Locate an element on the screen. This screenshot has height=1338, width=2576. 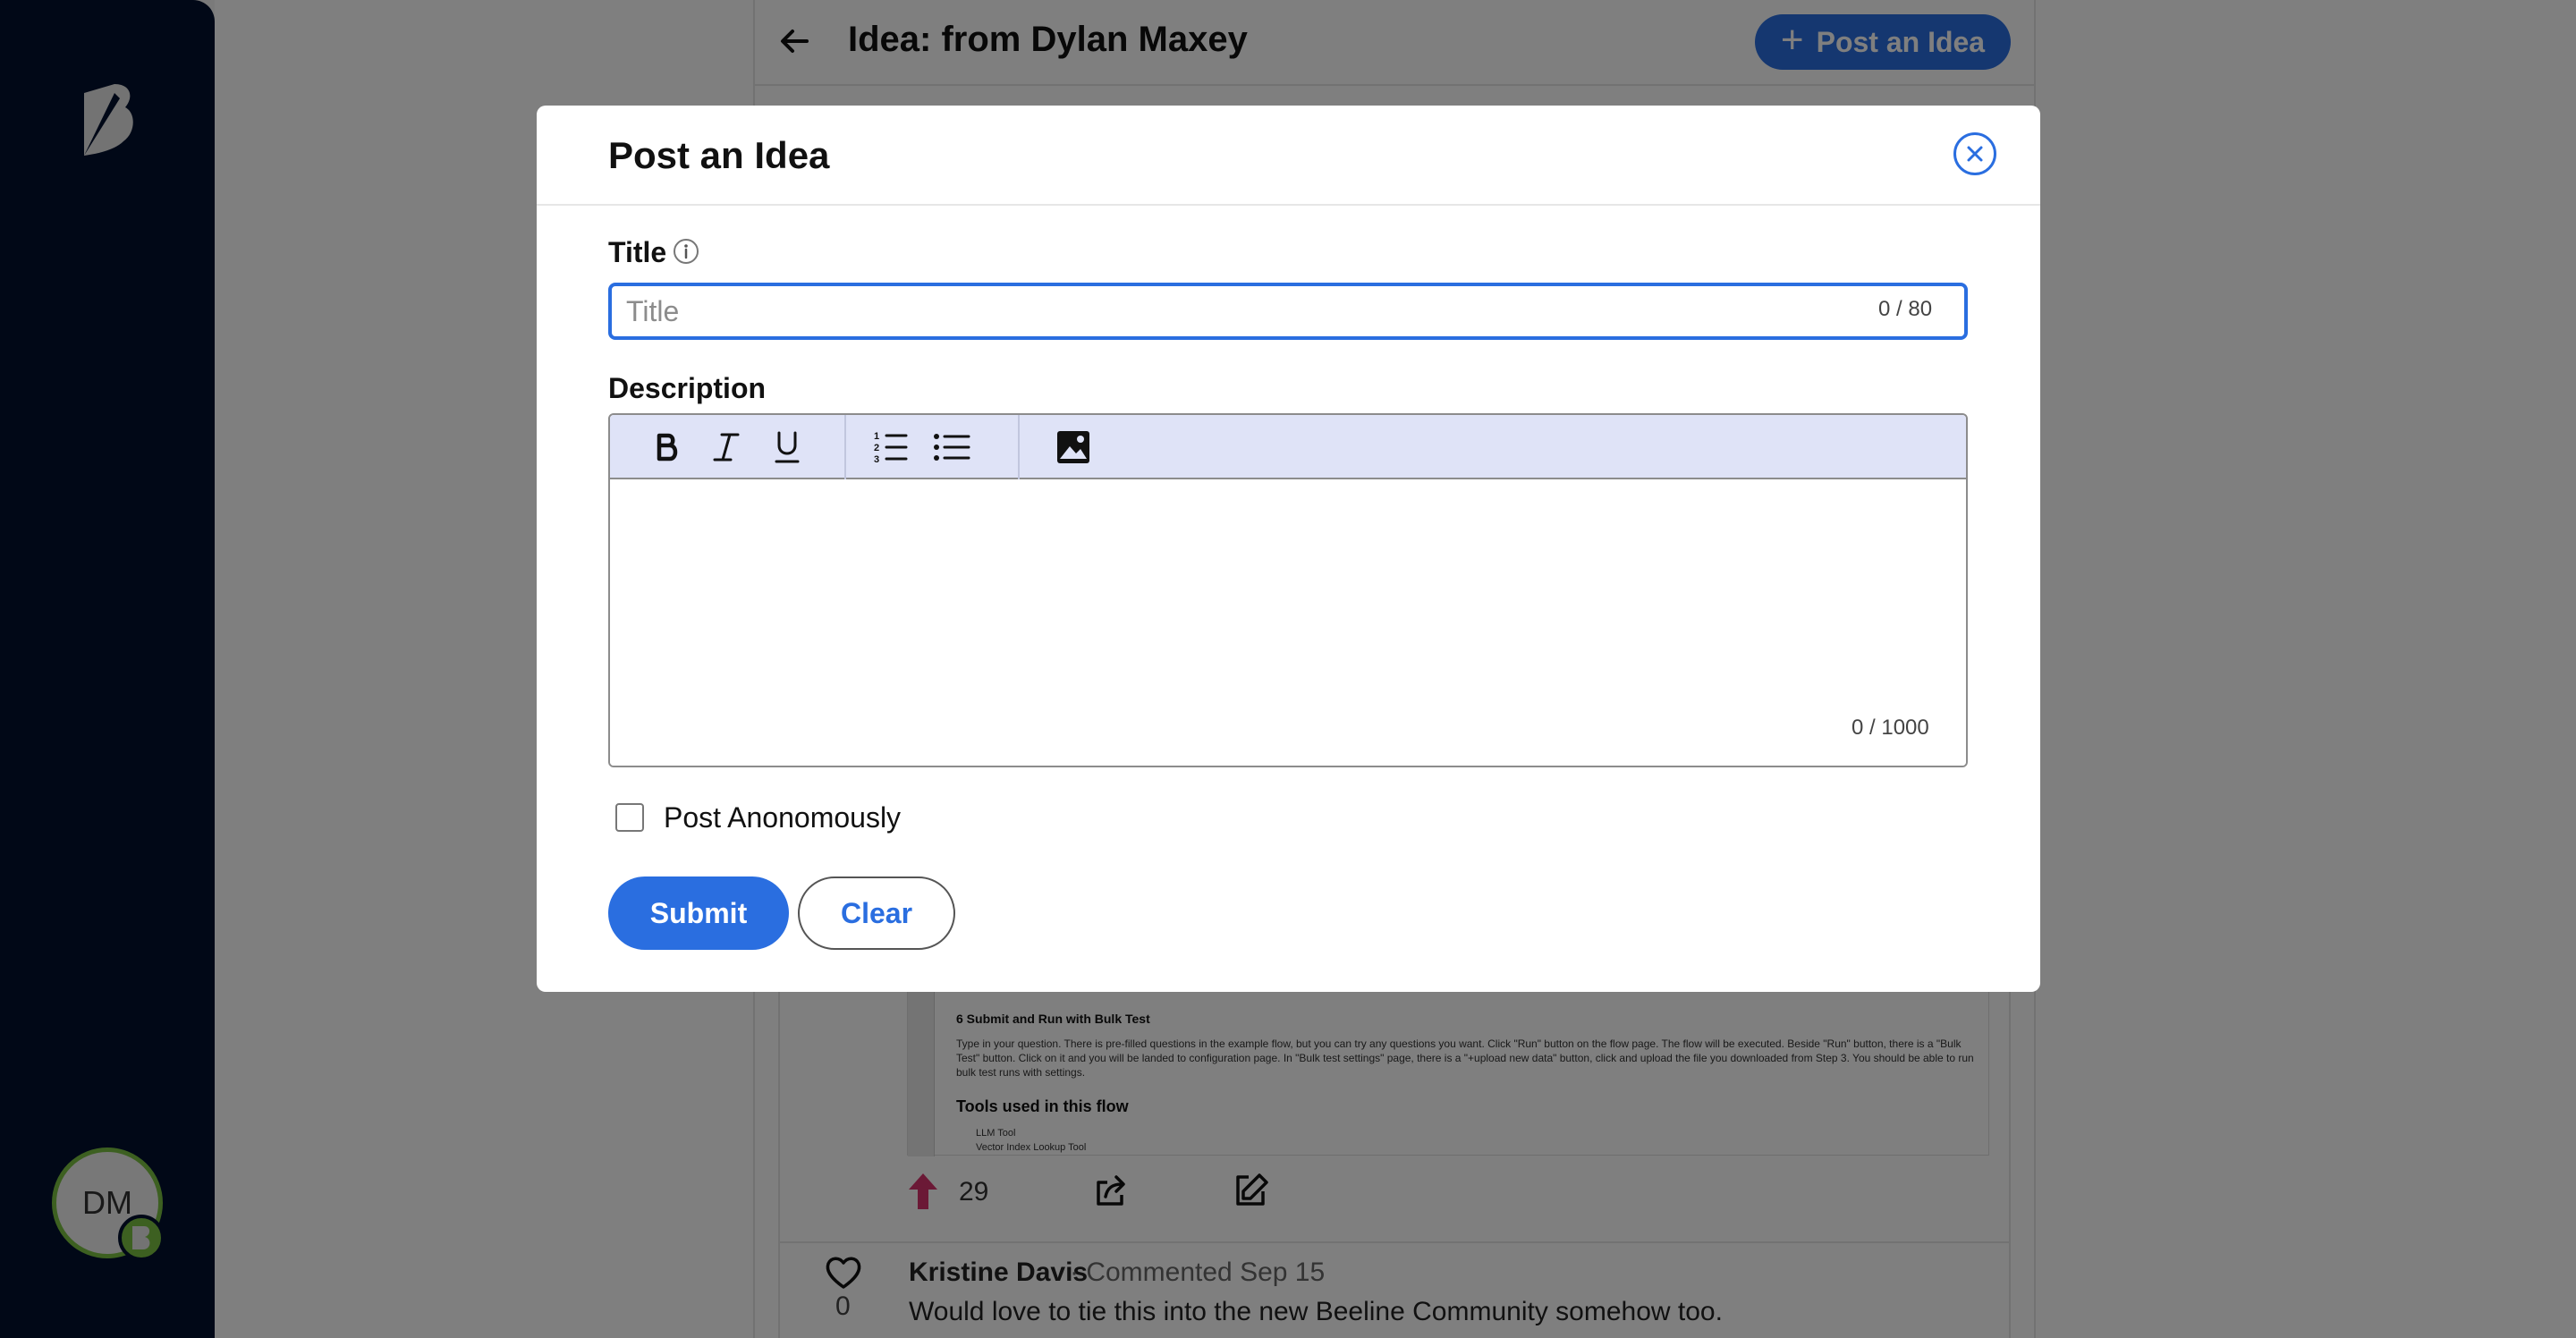
description-editor: 1 2 3 is located at coordinates (1288, 590).